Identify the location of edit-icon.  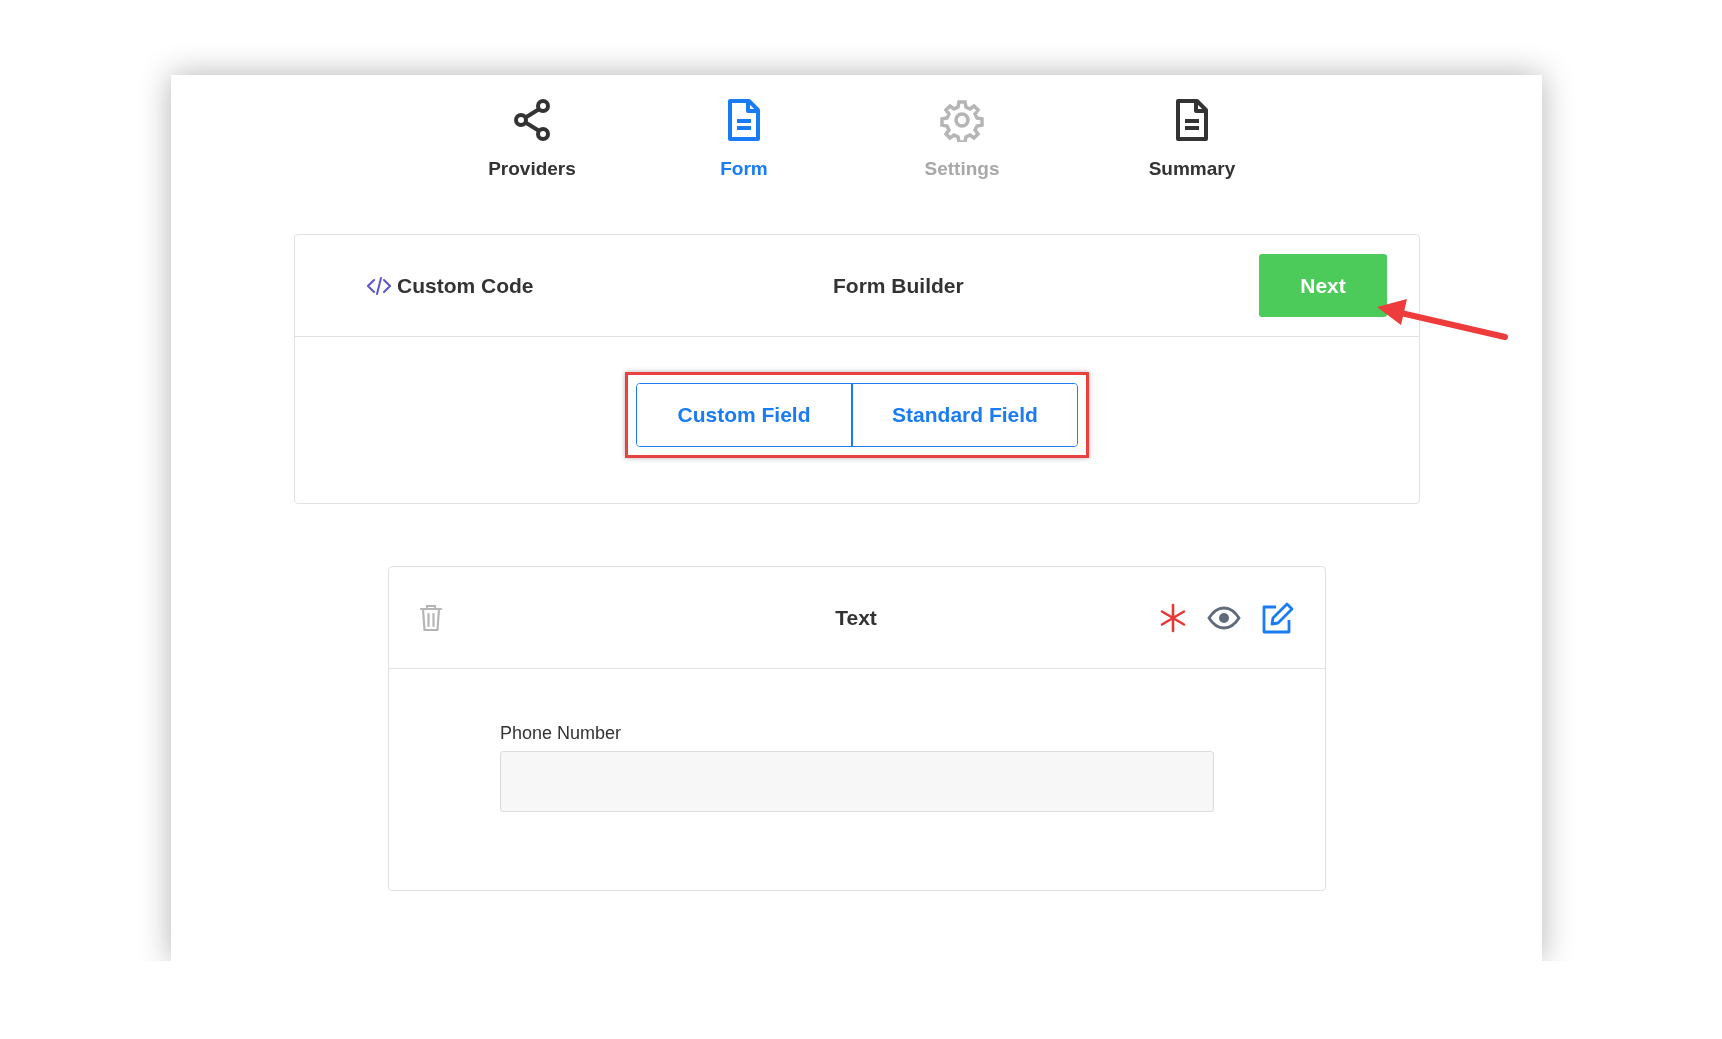
(1278, 617).